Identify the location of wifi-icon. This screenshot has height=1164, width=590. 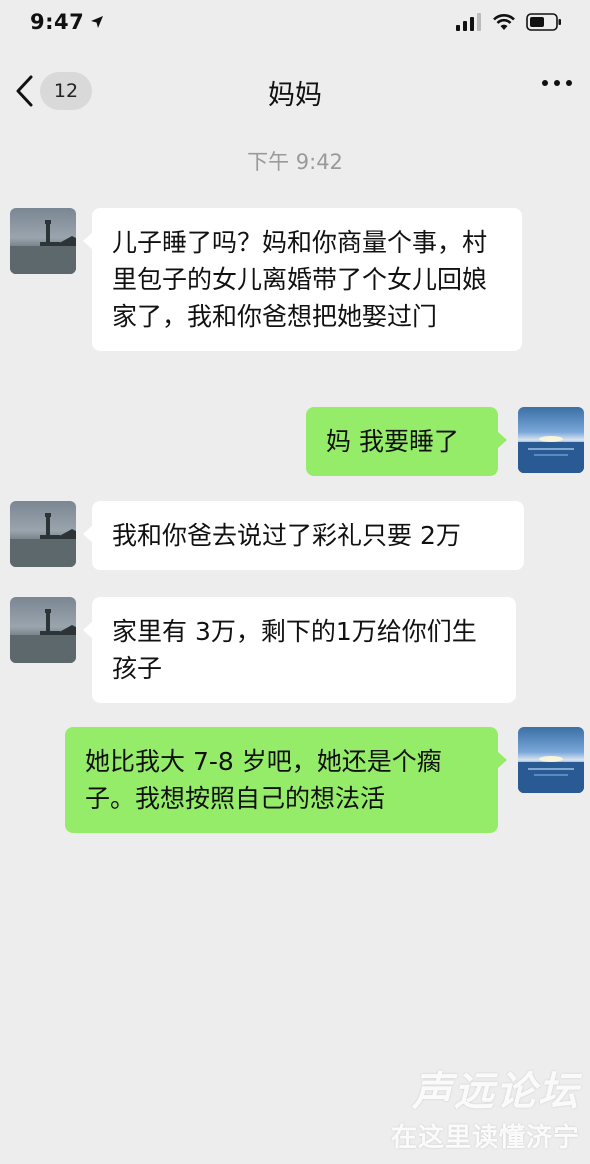
(504, 22).